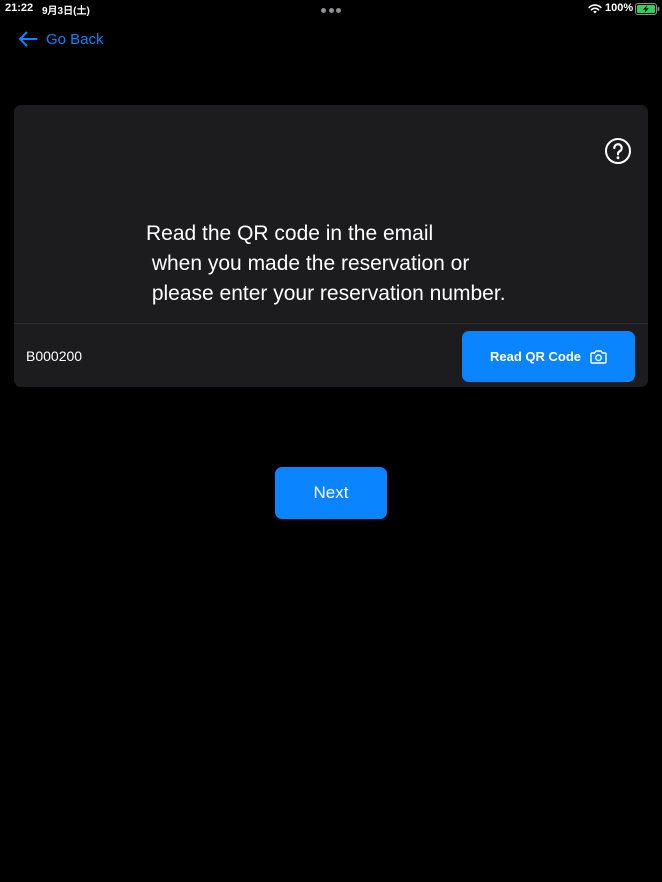 This screenshot has height=882, width=662. What do you see at coordinates (75, 39) in the screenshot?
I see `go-back-label: Go Back` at bounding box center [75, 39].